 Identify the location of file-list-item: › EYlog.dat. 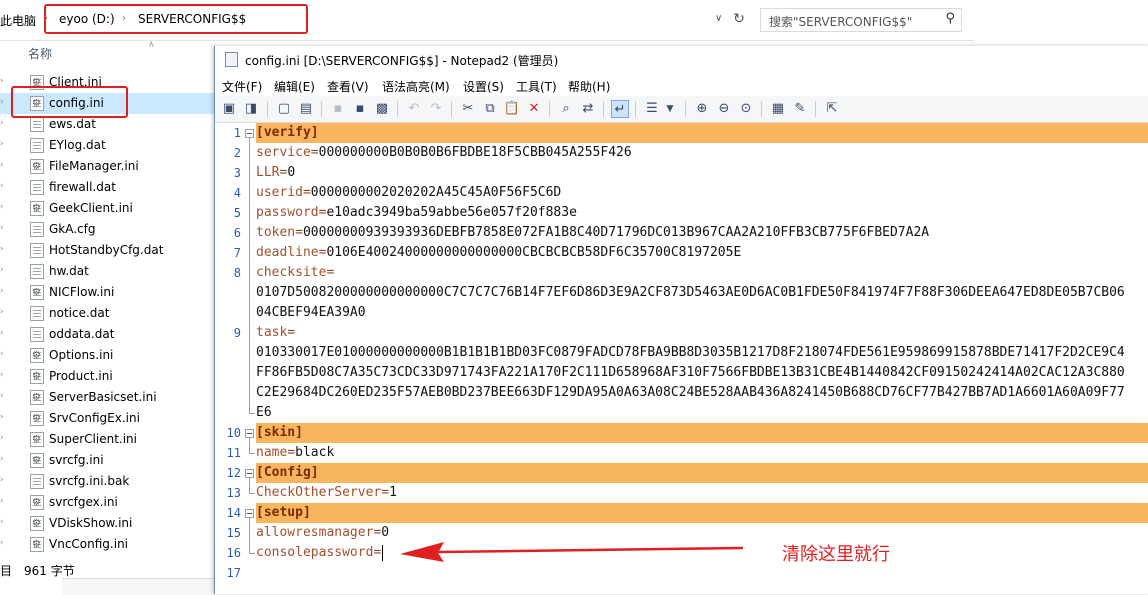
(107, 145).